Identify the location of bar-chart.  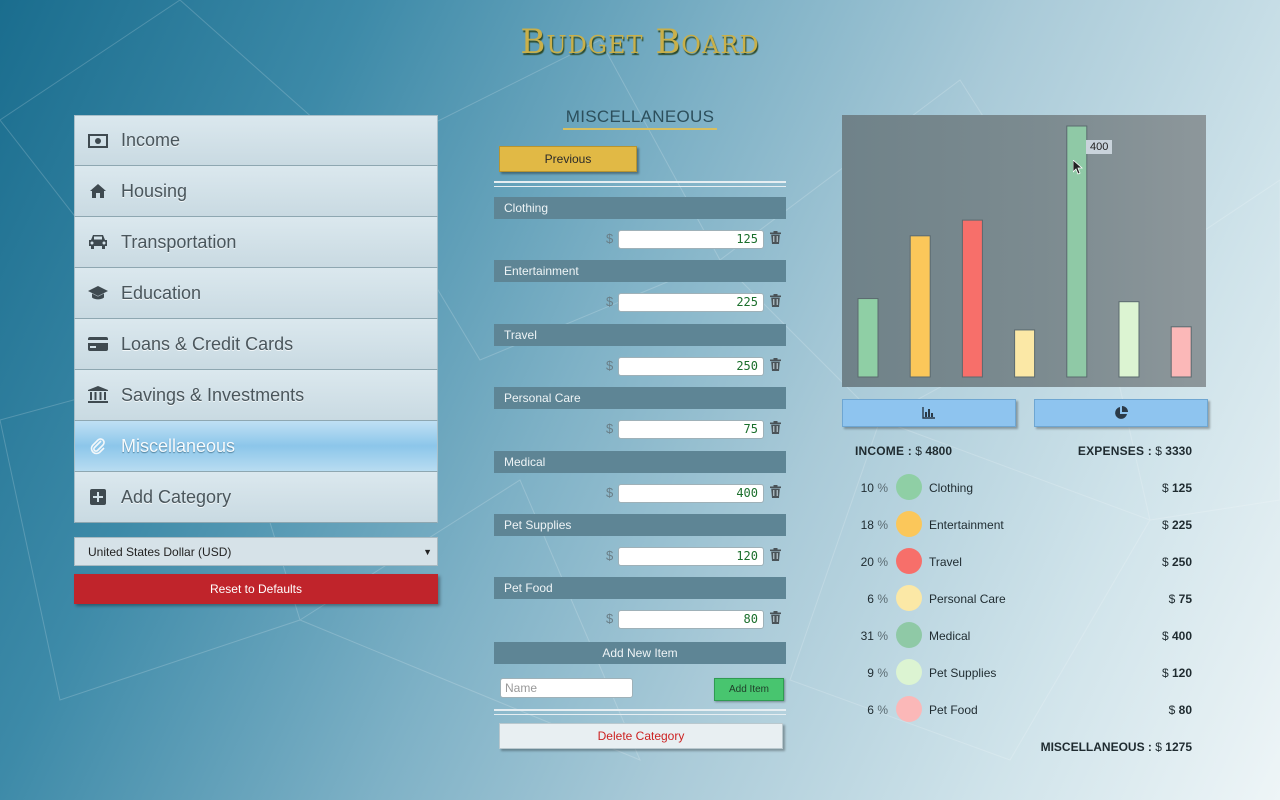
(1024, 251).